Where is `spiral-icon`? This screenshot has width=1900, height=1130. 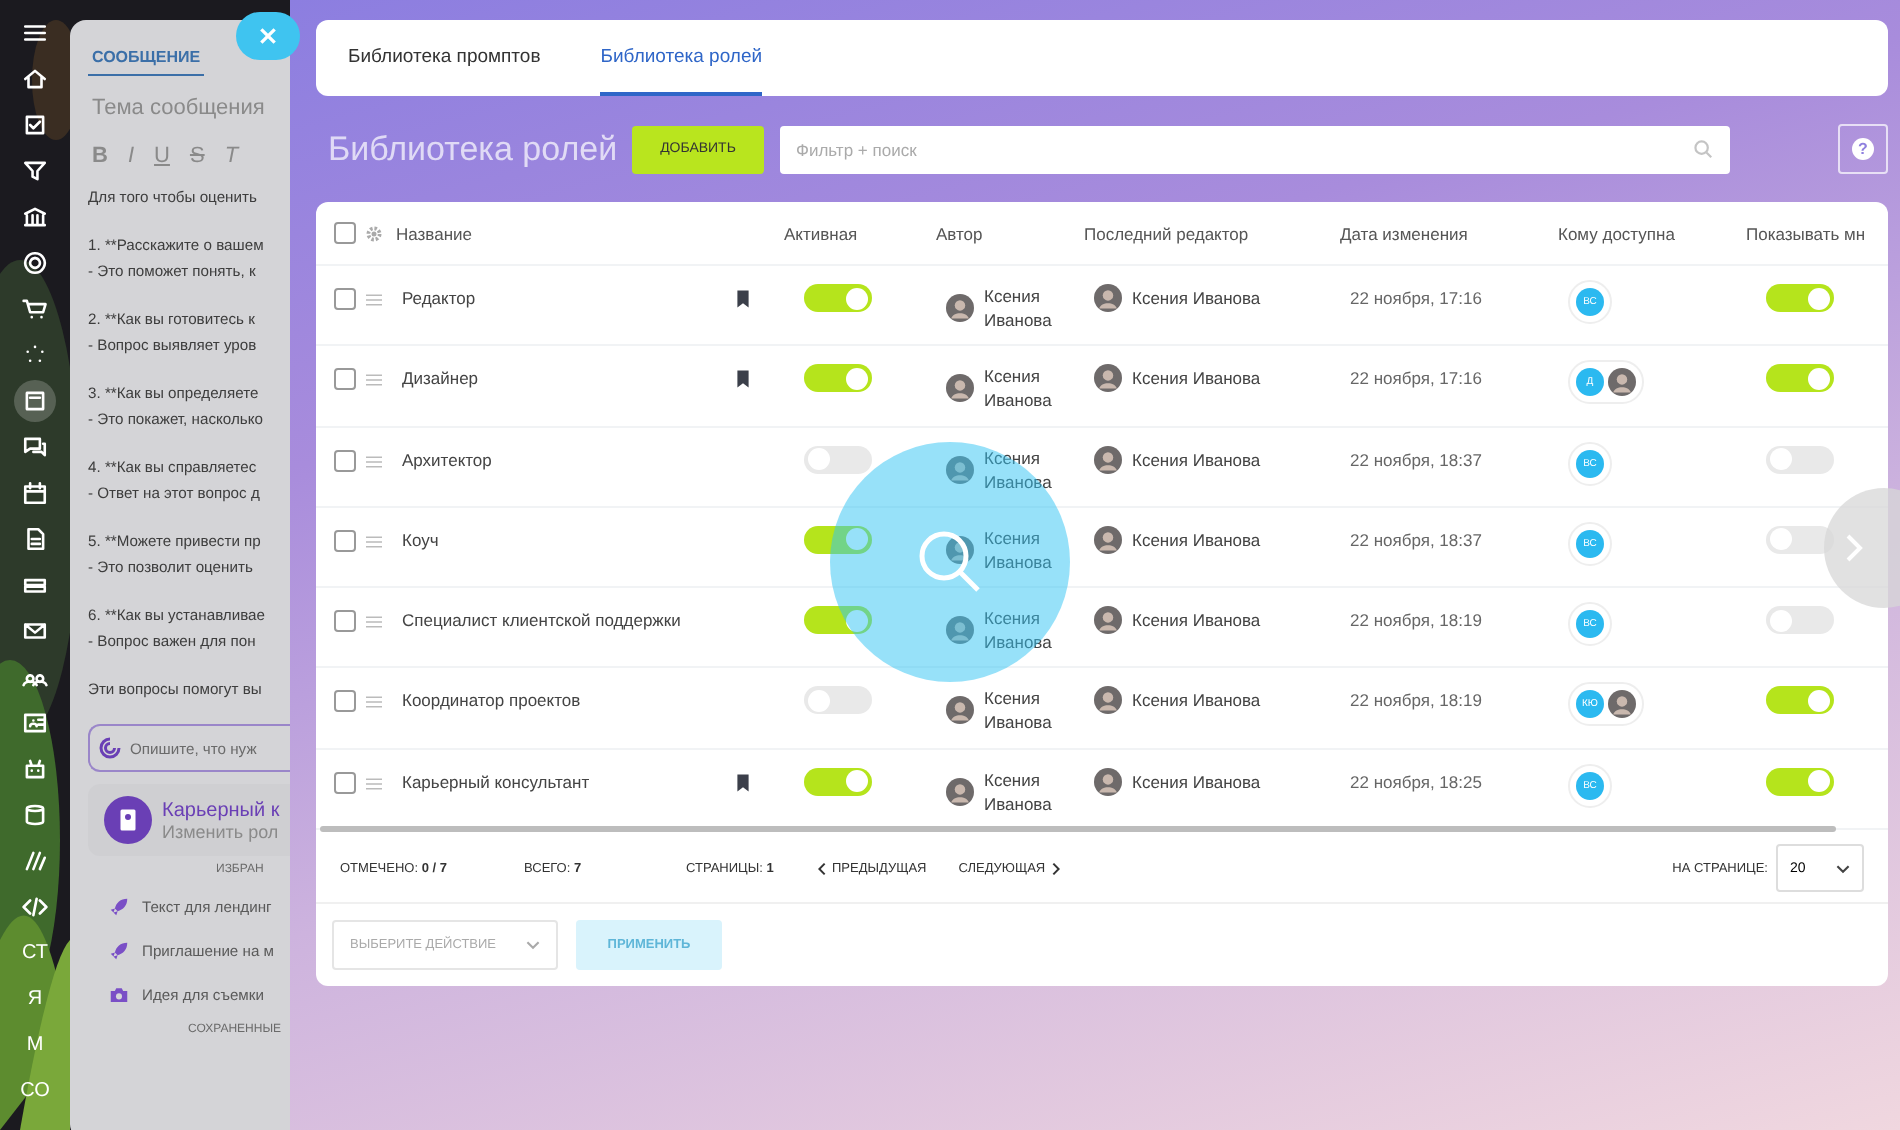 spiral-icon is located at coordinates (110, 748).